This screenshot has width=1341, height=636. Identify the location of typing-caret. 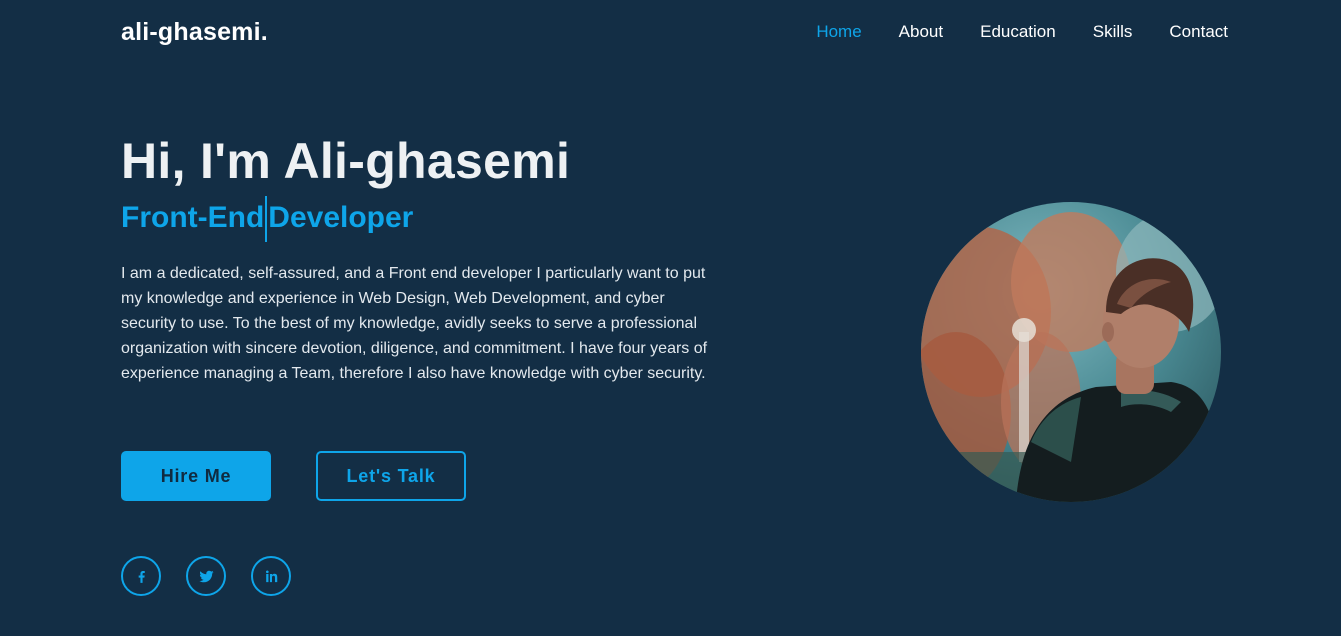
(266, 219).